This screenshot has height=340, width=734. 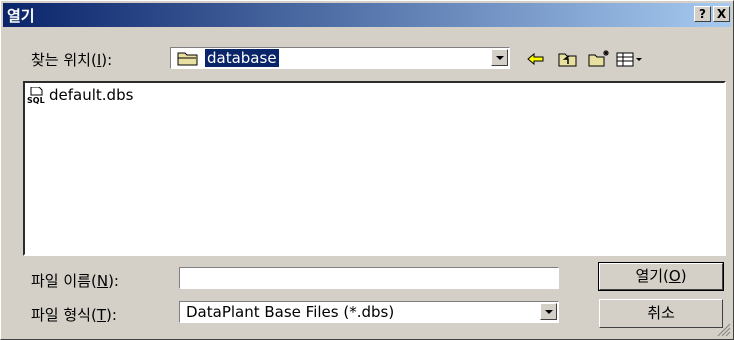 What do you see at coordinates (367, 15) in the screenshot?
I see `title-bar: 열기 ? X` at bounding box center [367, 15].